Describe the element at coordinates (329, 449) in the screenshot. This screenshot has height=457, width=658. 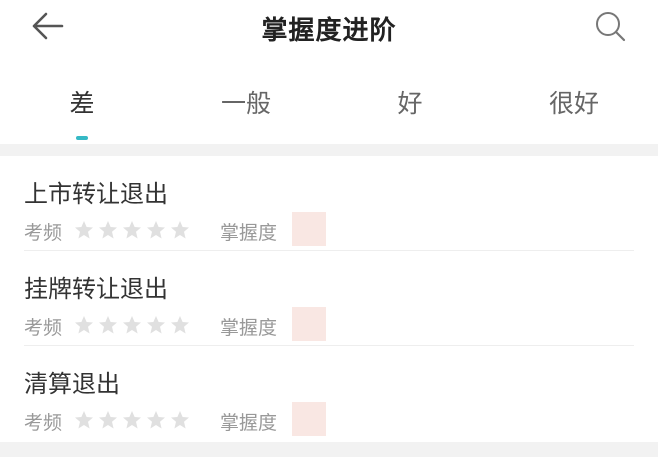
I see `bottom-spacer` at that location.